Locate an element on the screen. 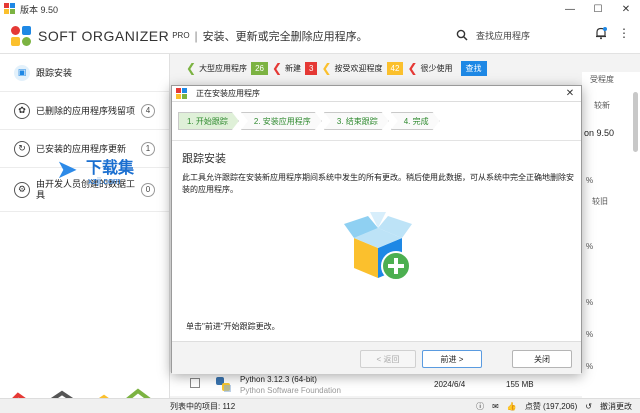 The image size is (640, 413). app-publisher: Python Software Foundation is located at coordinates (290, 390).